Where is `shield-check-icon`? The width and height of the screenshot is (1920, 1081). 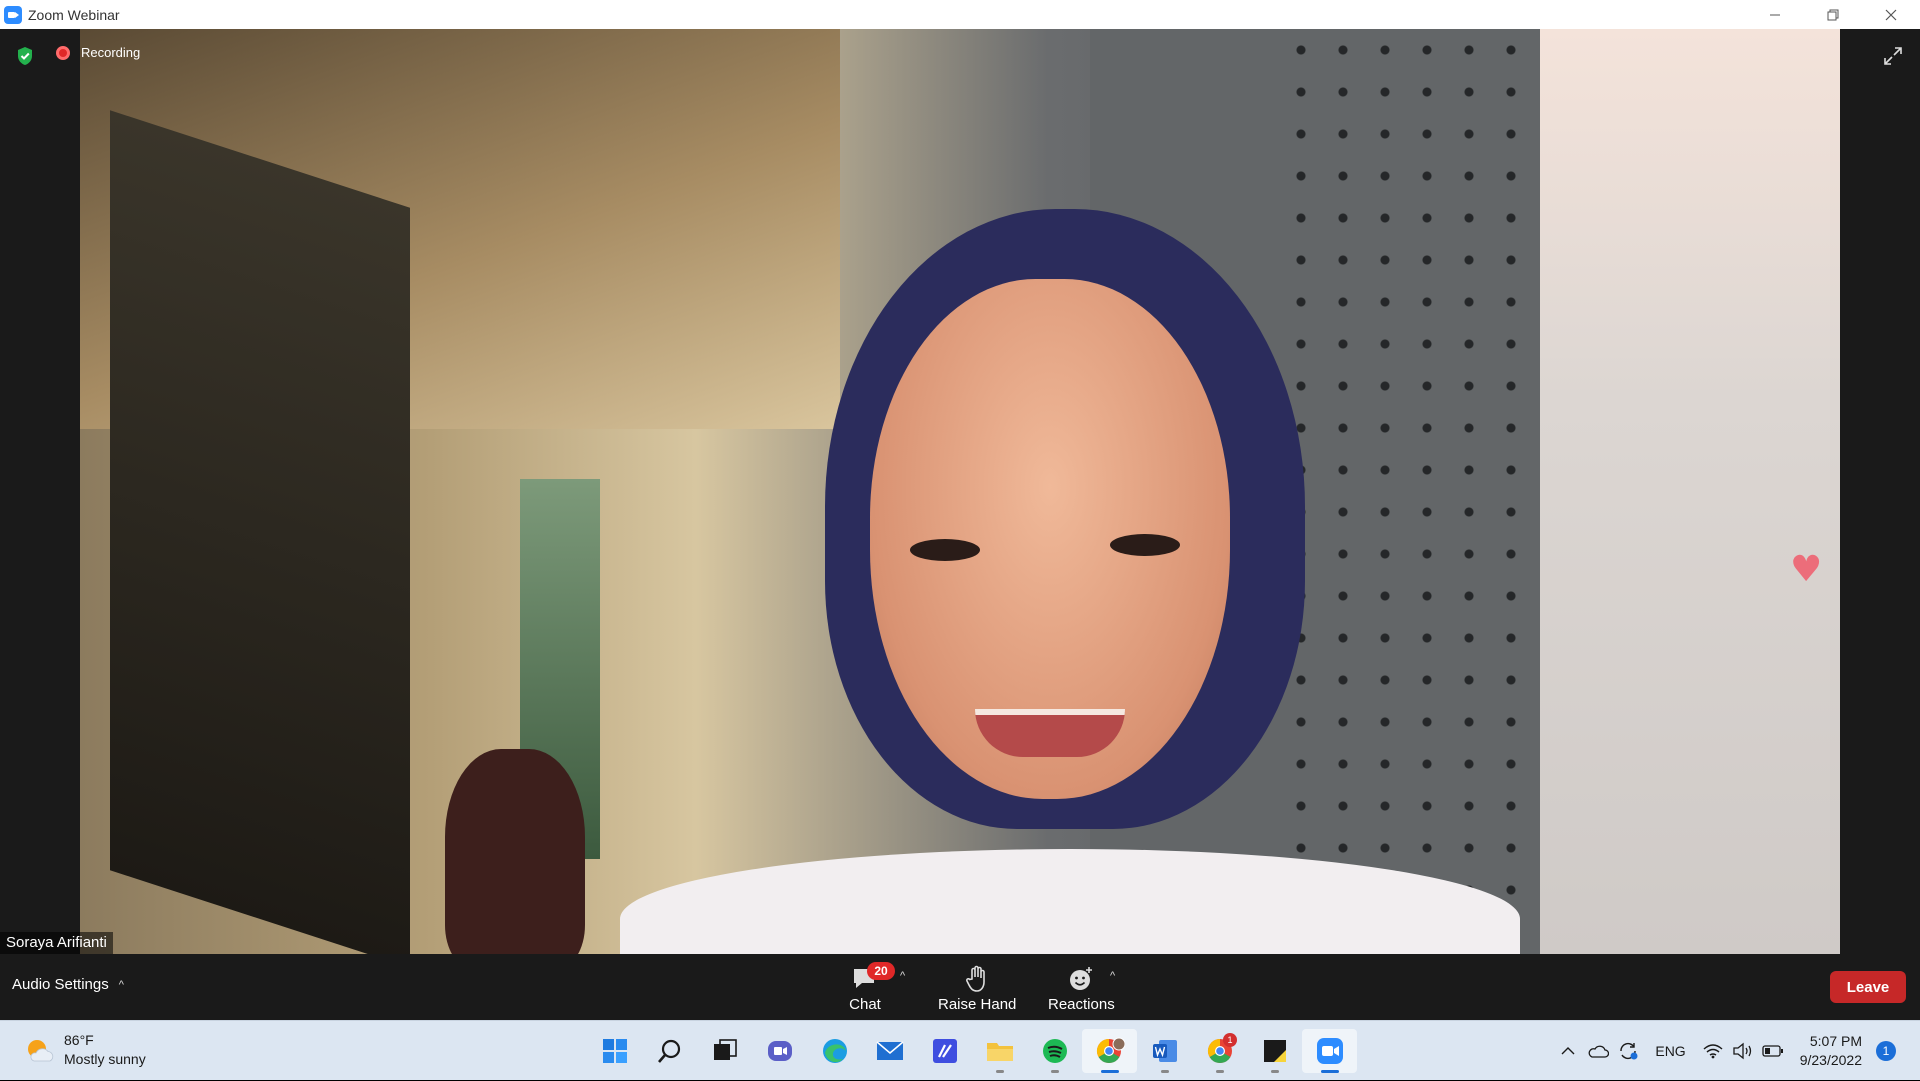 shield-check-icon is located at coordinates (25, 56).